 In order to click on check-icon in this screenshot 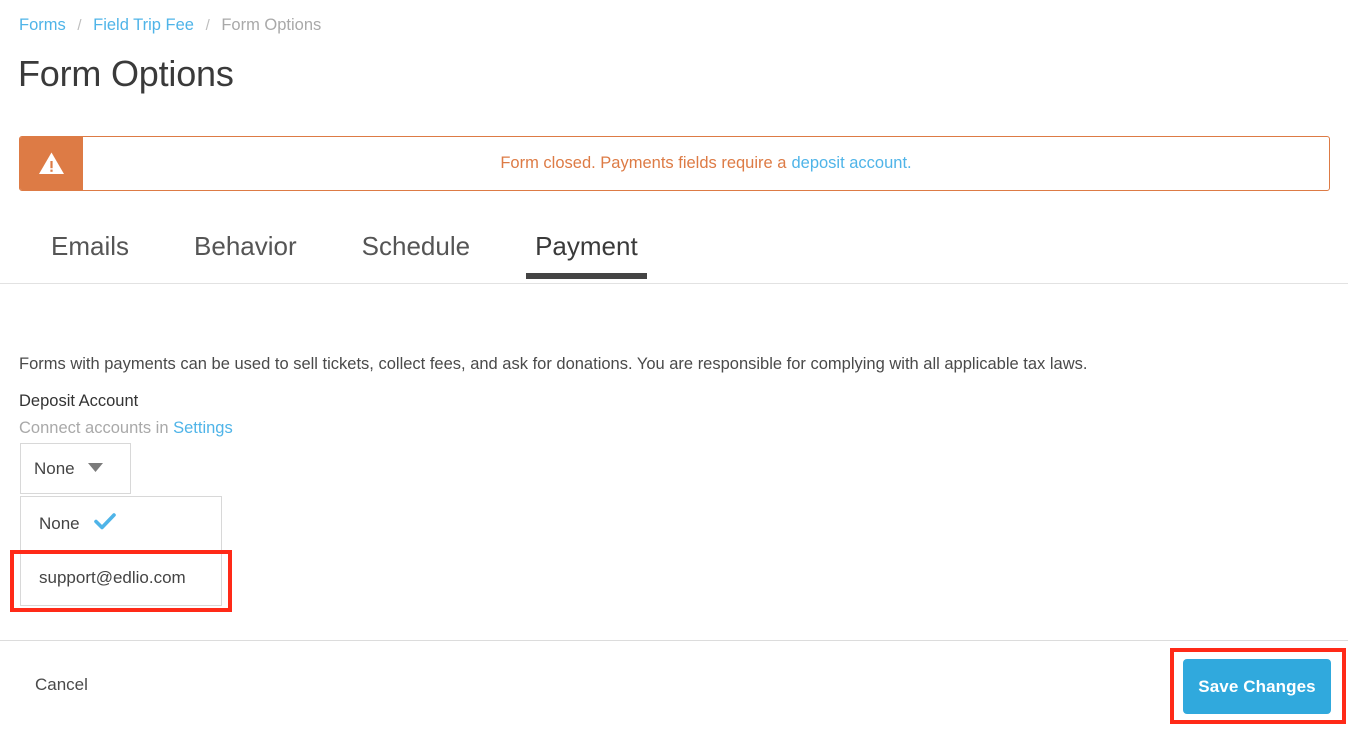, I will do `click(104, 524)`.